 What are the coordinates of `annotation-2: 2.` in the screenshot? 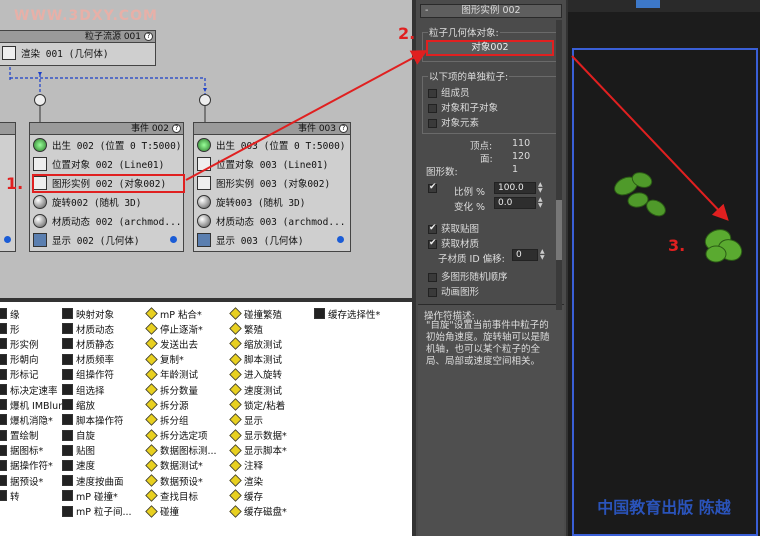 It's located at (407, 33).